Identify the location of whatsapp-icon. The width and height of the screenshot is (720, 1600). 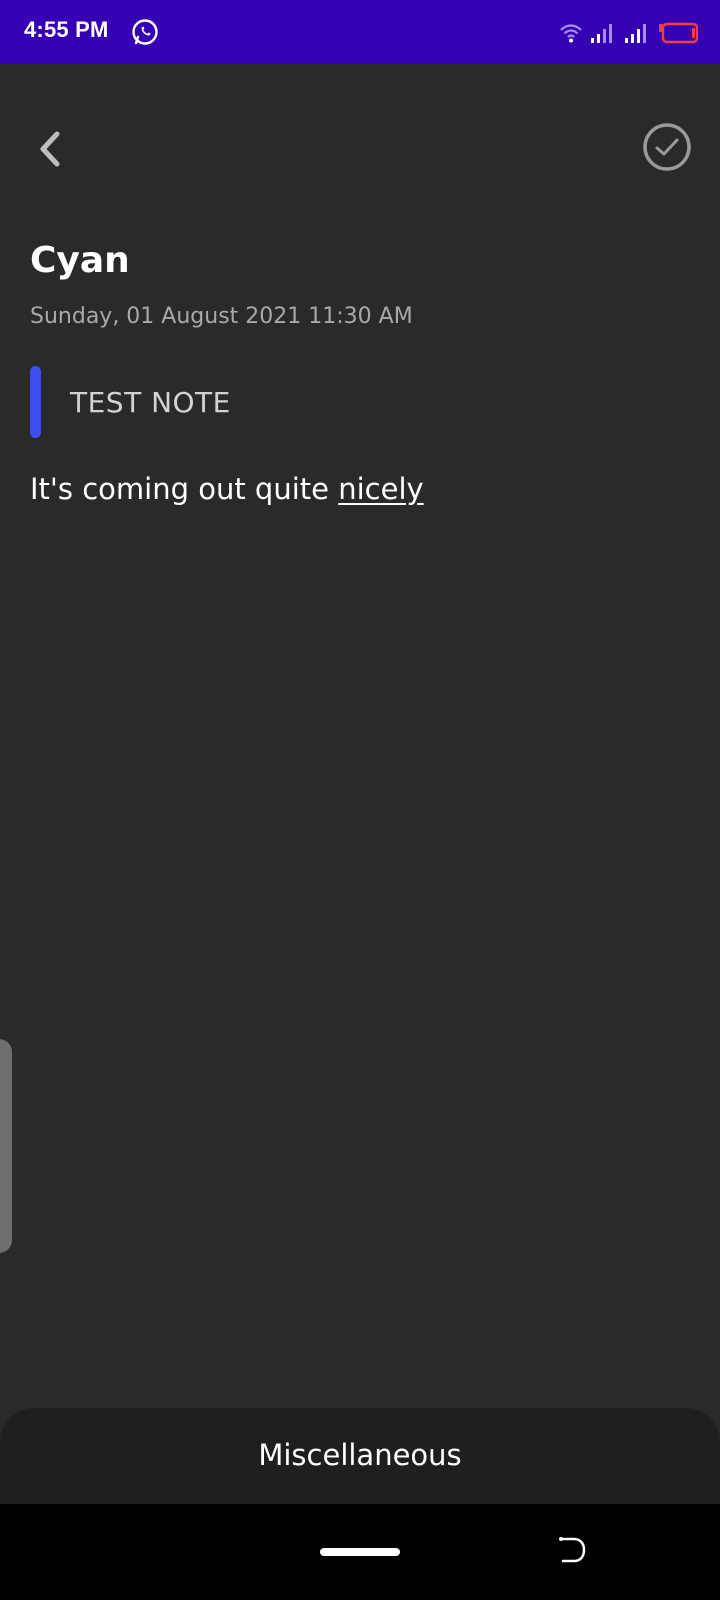
(145, 32).